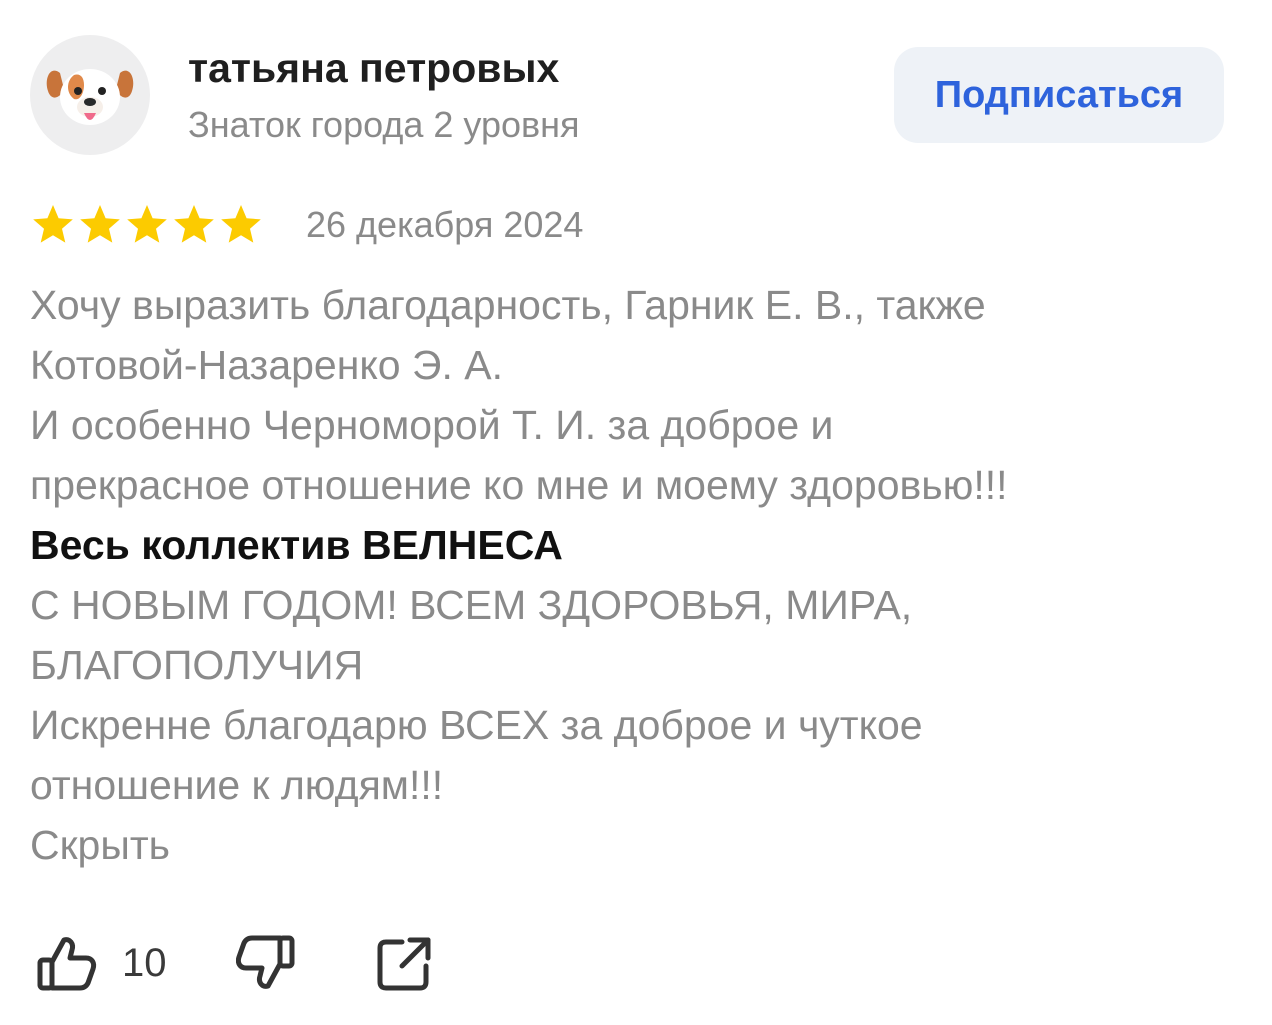  What do you see at coordinates (67, 963) in the screenshot?
I see `thumbs-up-icon` at bounding box center [67, 963].